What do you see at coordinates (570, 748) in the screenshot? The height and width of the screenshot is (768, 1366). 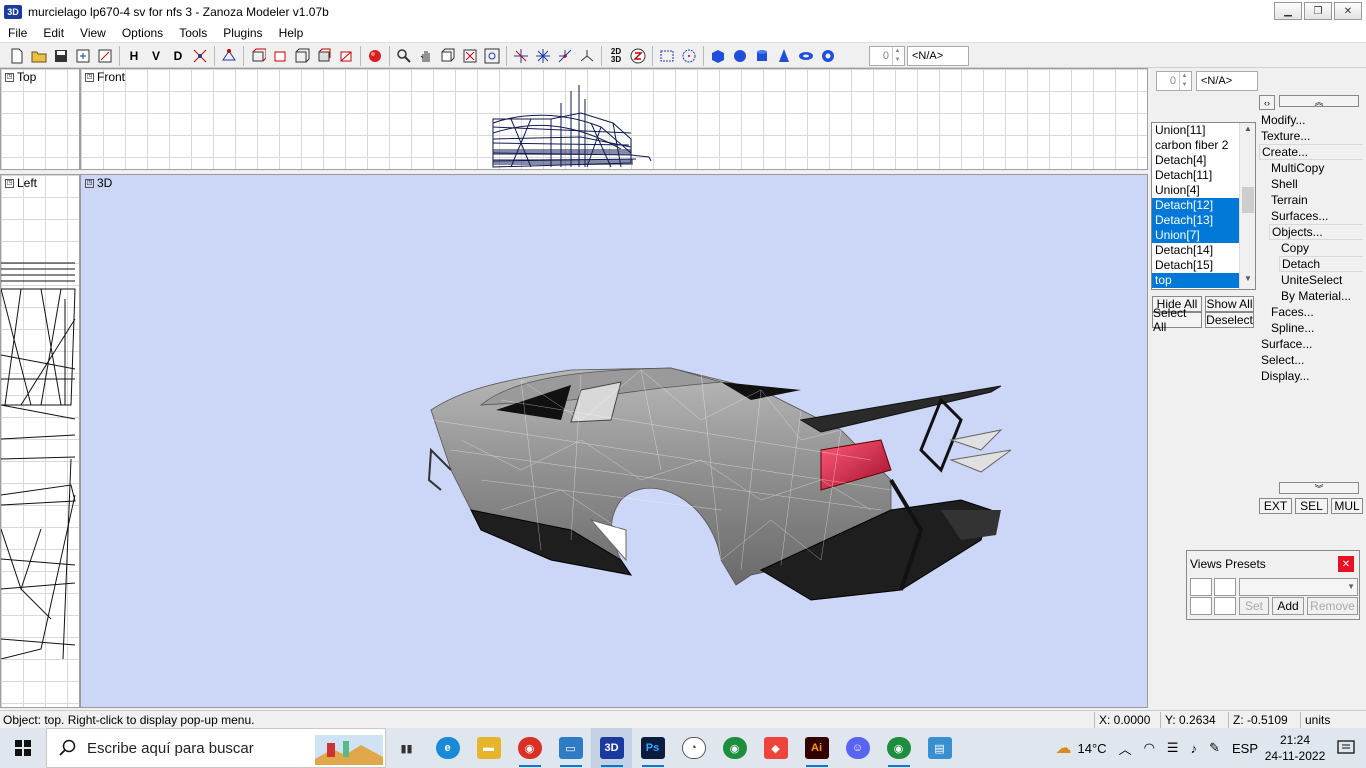 I see `taskbar-app-remote-desktop: ▭` at bounding box center [570, 748].